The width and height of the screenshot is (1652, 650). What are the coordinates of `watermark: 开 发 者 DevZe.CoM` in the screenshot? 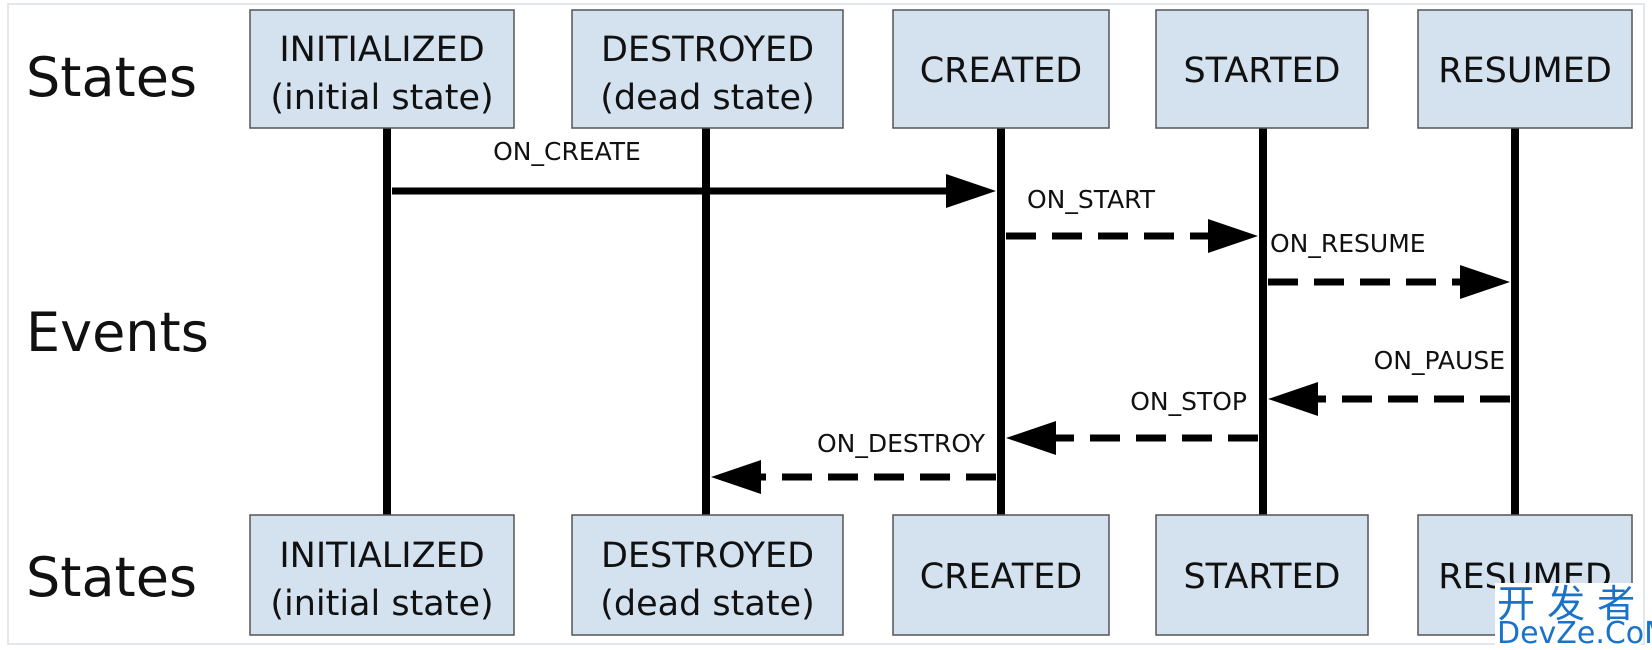 It's located at (1573, 616).